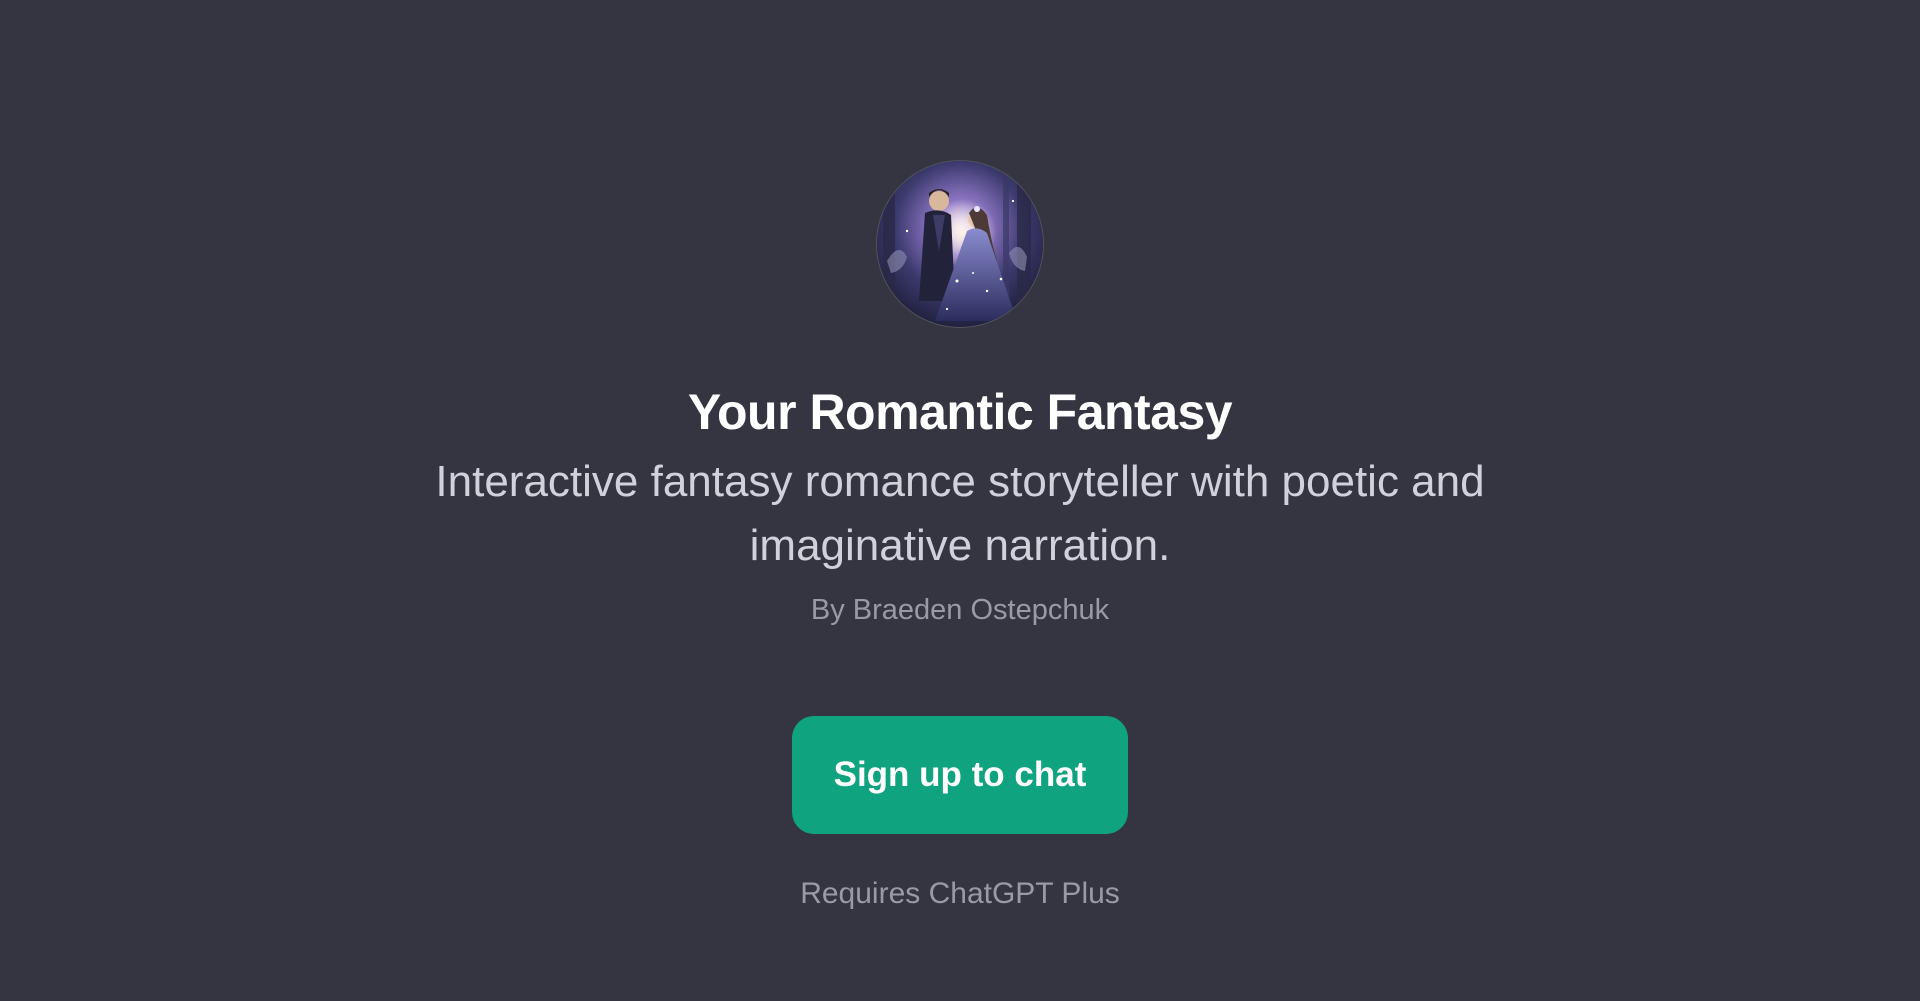 The image size is (1920, 1001). I want to click on romantic-couple-icon, so click(960, 244).